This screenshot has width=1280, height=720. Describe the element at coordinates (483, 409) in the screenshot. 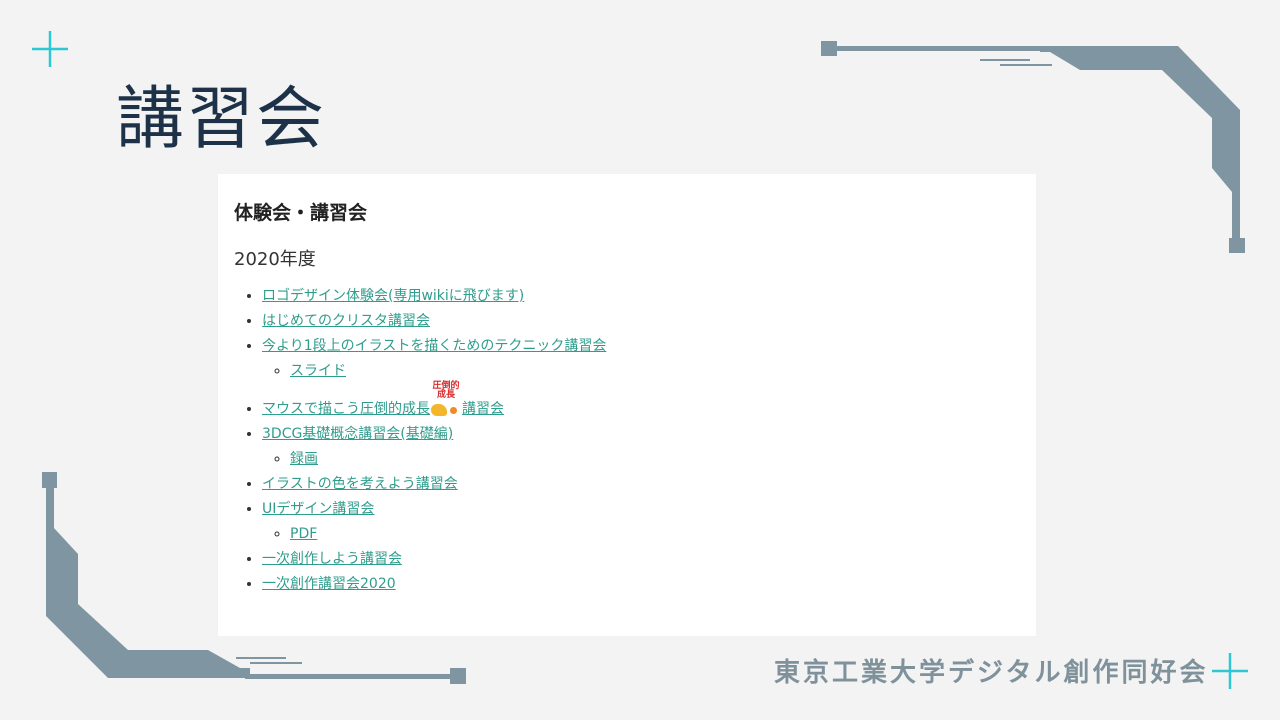

I see `link-text-part: 講習会` at that location.